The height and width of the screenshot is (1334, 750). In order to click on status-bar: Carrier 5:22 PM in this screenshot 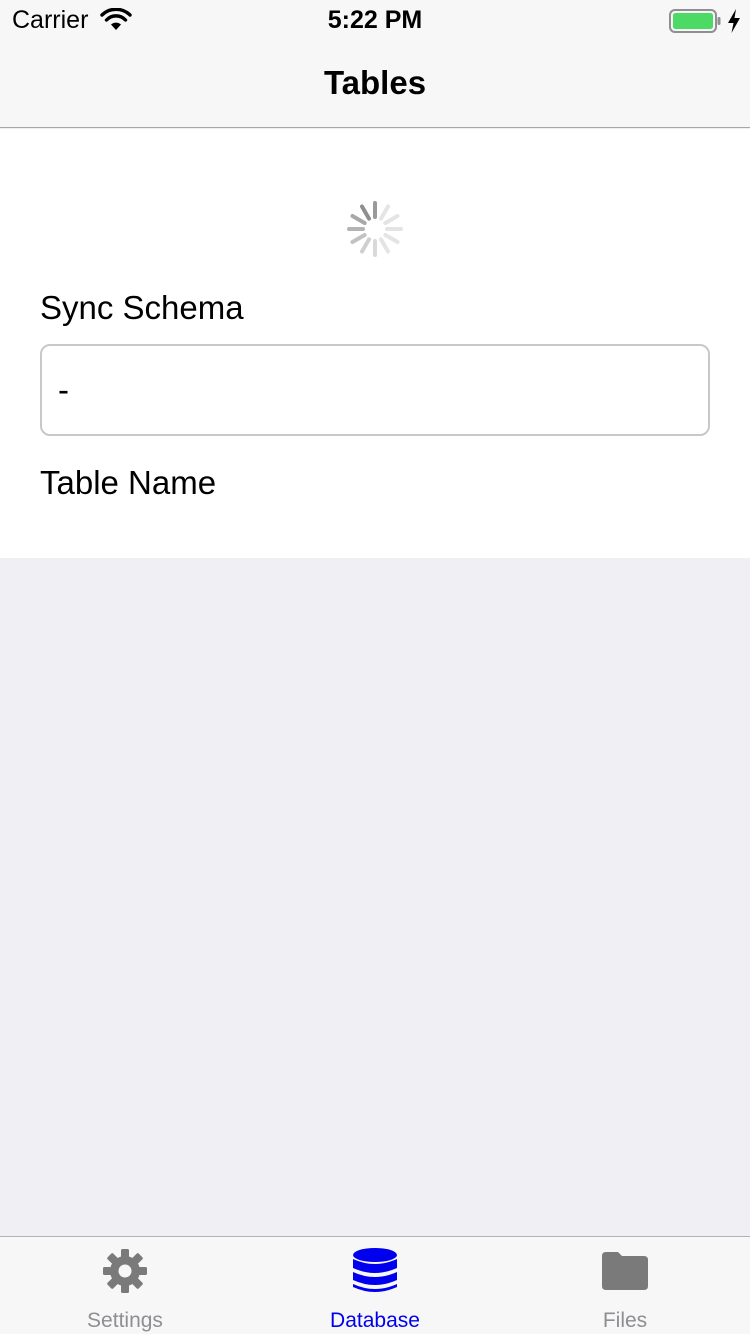, I will do `click(375, 20)`.